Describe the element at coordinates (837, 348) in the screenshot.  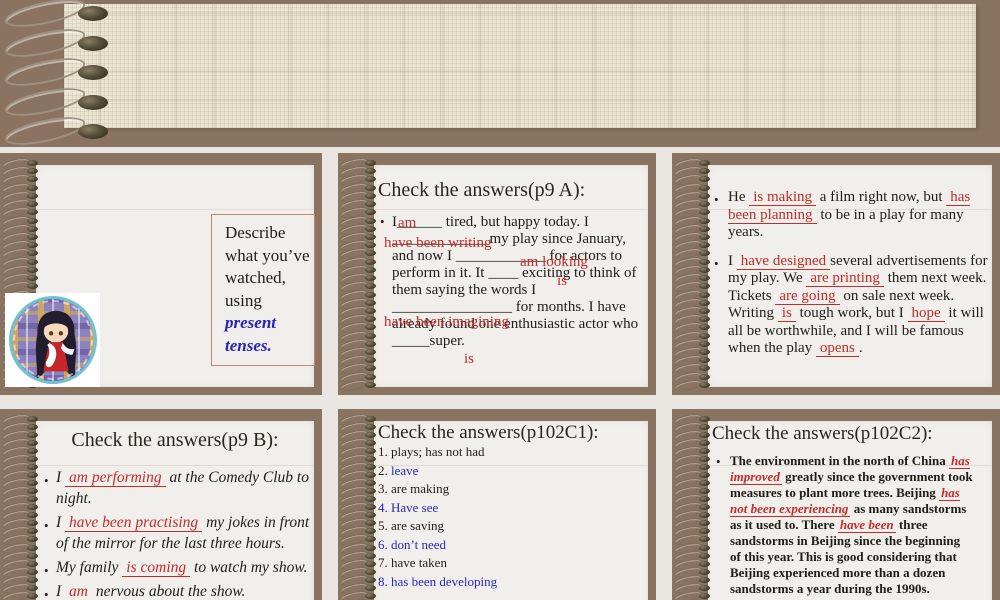
I see `text-segment: opens` at that location.